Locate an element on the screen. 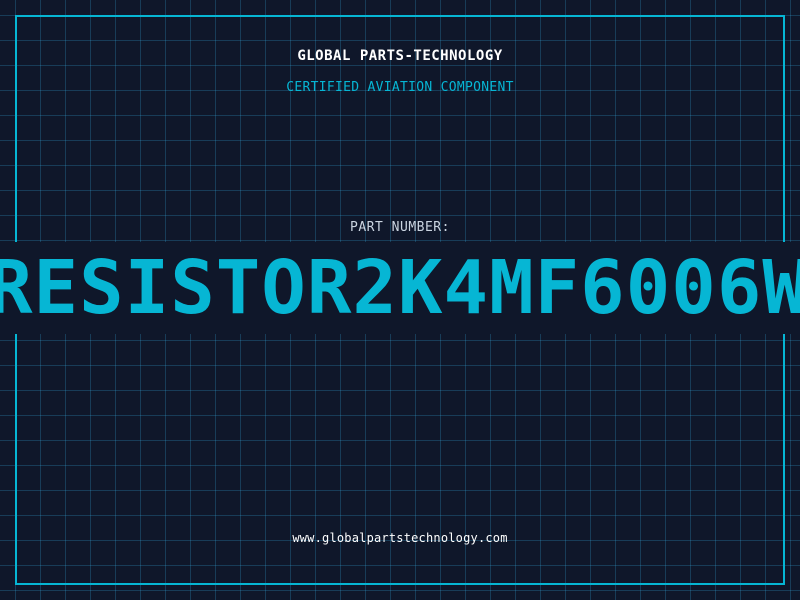 The width and height of the screenshot is (800, 600). part-number-label: PART NUMBER: is located at coordinates (400, 227).